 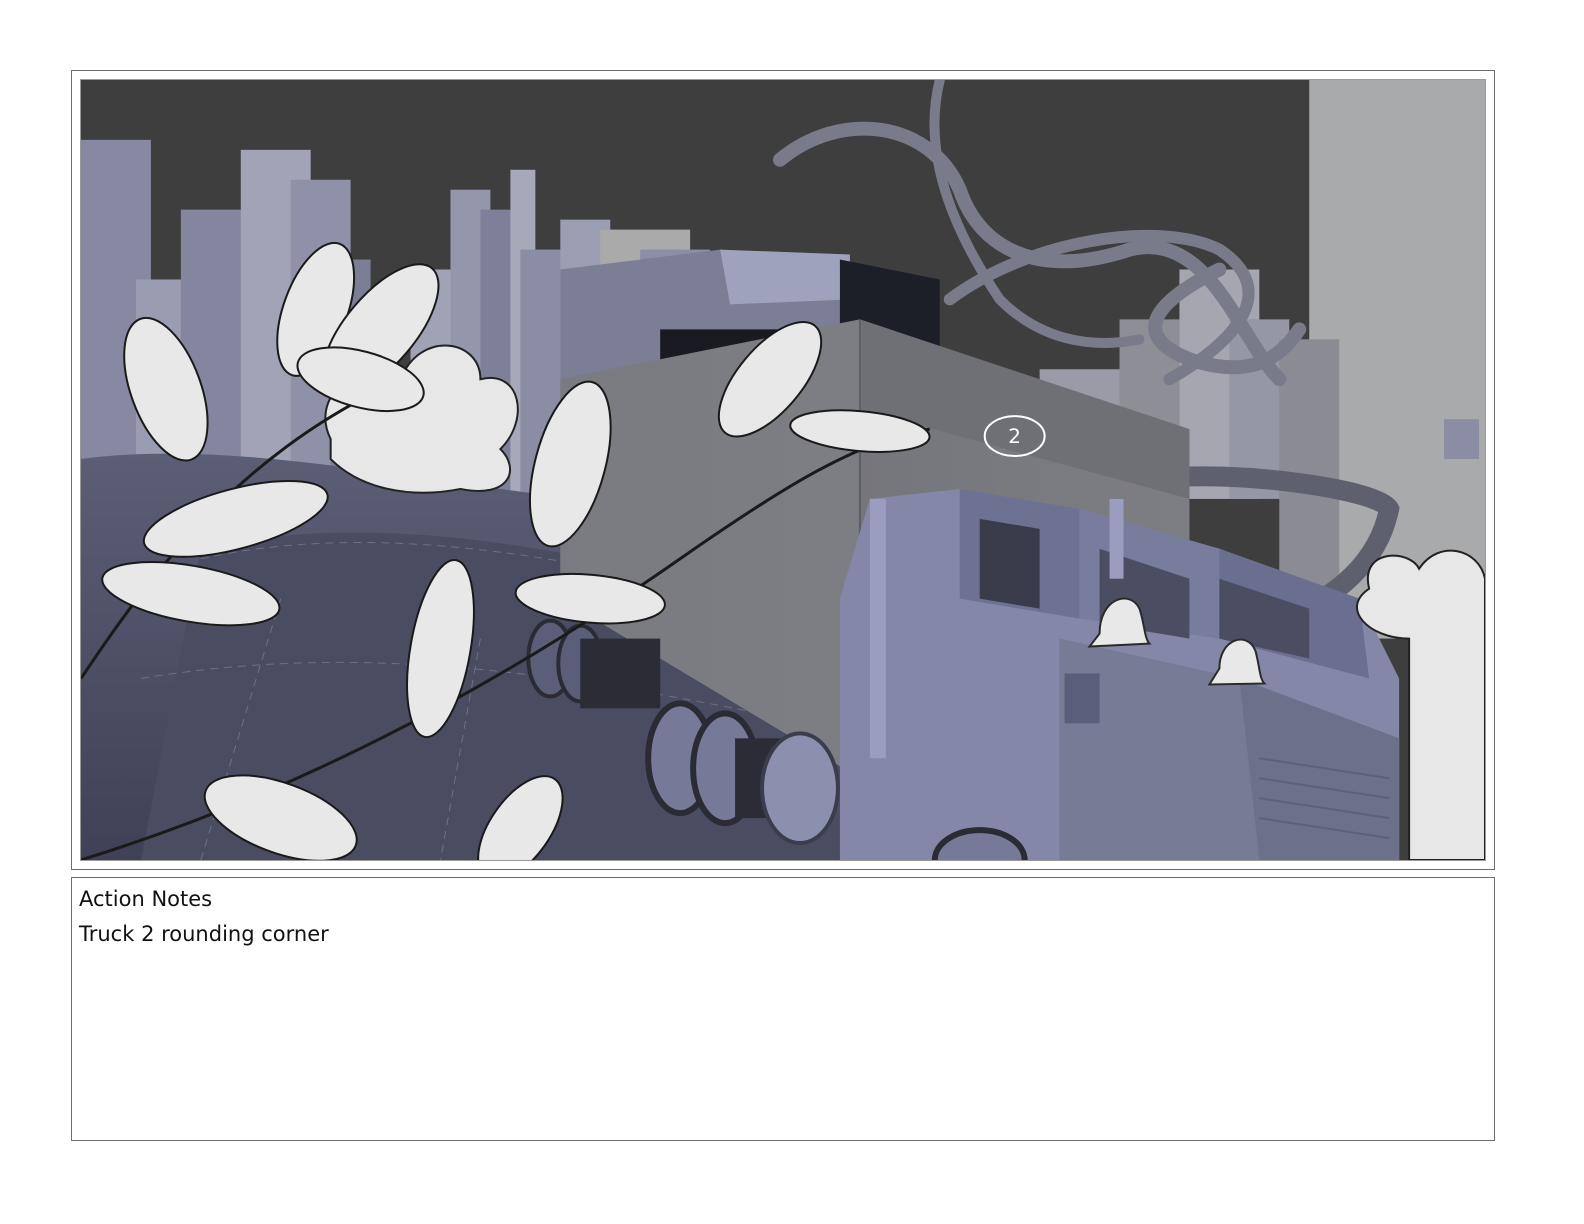 What do you see at coordinates (204, 934) in the screenshot?
I see `action-notes-text: Truck 2 rounding corner` at bounding box center [204, 934].